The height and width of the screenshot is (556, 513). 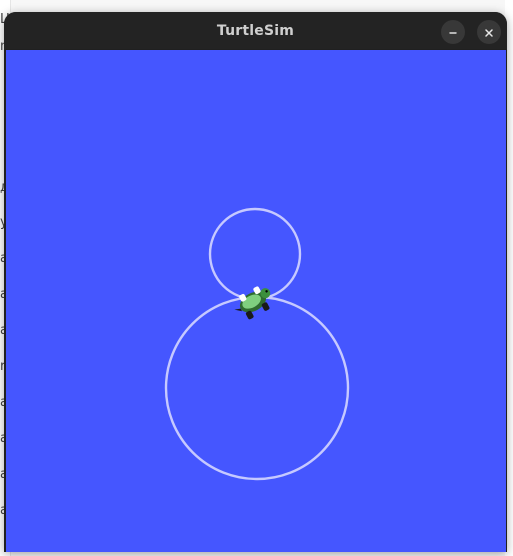 I want to click on window-title: TurtleSim, so click(x=255, y=30).